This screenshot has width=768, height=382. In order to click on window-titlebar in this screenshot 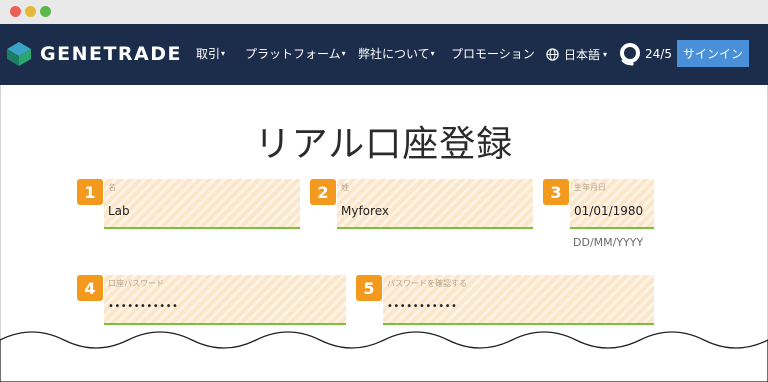, I will do `click(384, 12)`.